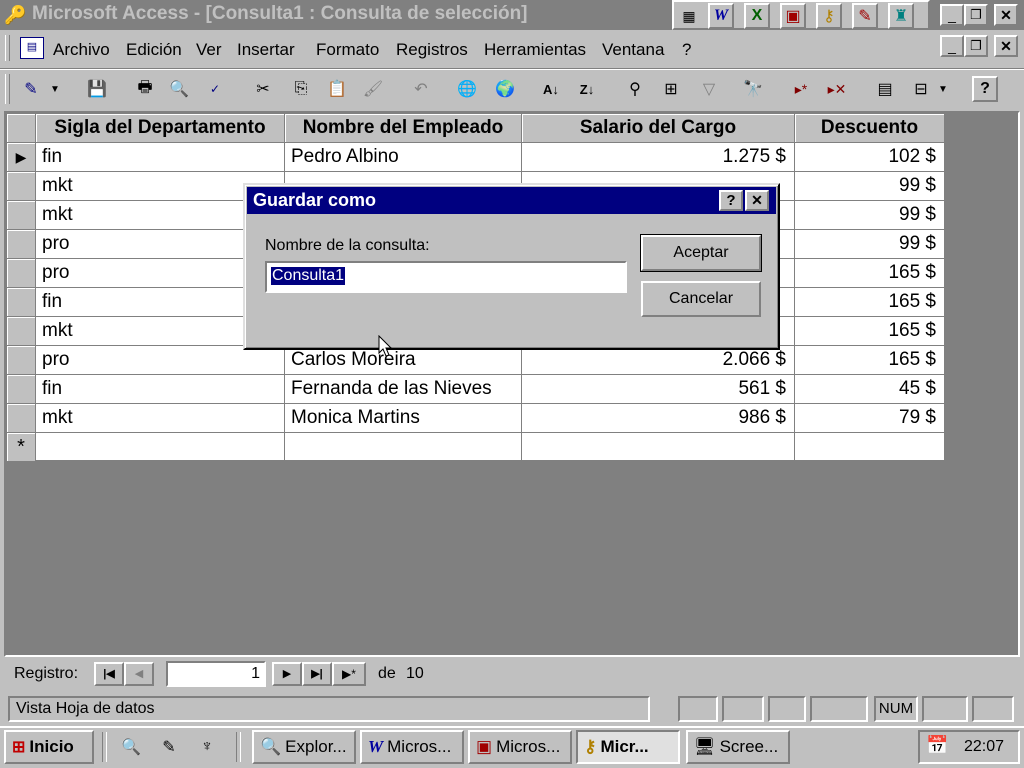 Image resolution: width=1024 pixels, height=768 pixels. What do you see at coordinates (865, 16) in the screenshot?
I see `binder-icon: ✎` at bounding box center [865, 16].